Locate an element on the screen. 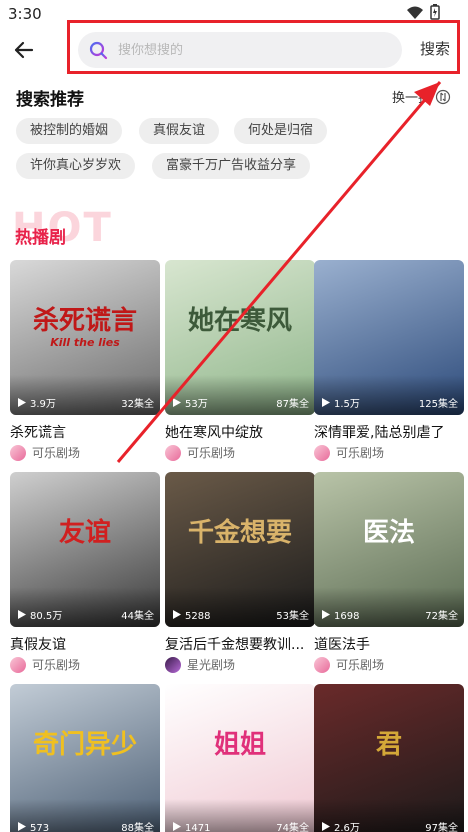 This screenshot has height=832, width=468. drama-title: 真假友谊 is located at coordinates (85, 644).